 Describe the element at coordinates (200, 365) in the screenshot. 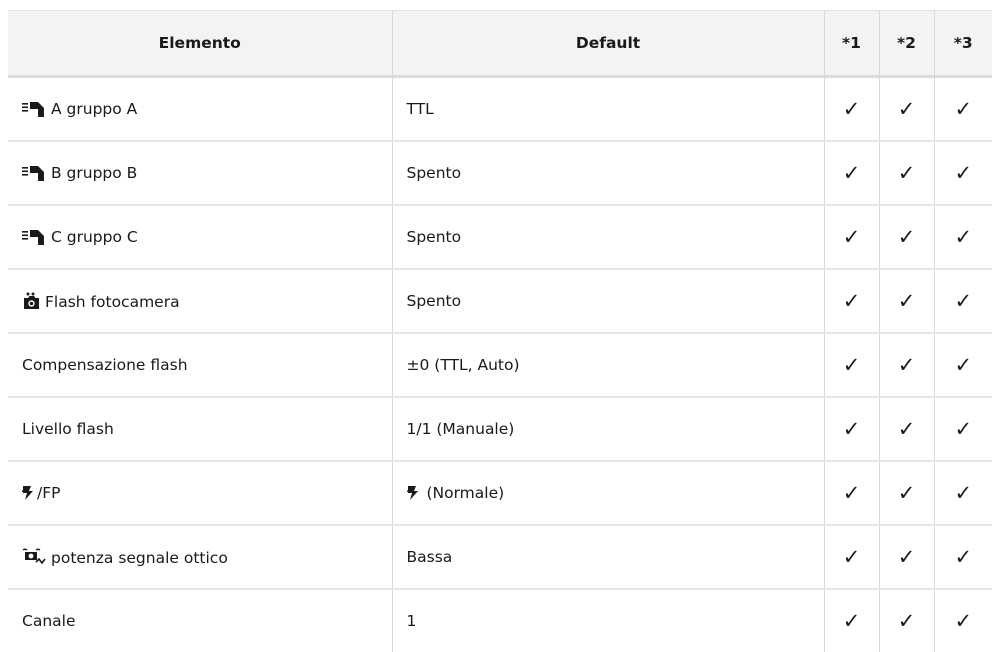

I see `item-cell: Compensazione flash` at that location.